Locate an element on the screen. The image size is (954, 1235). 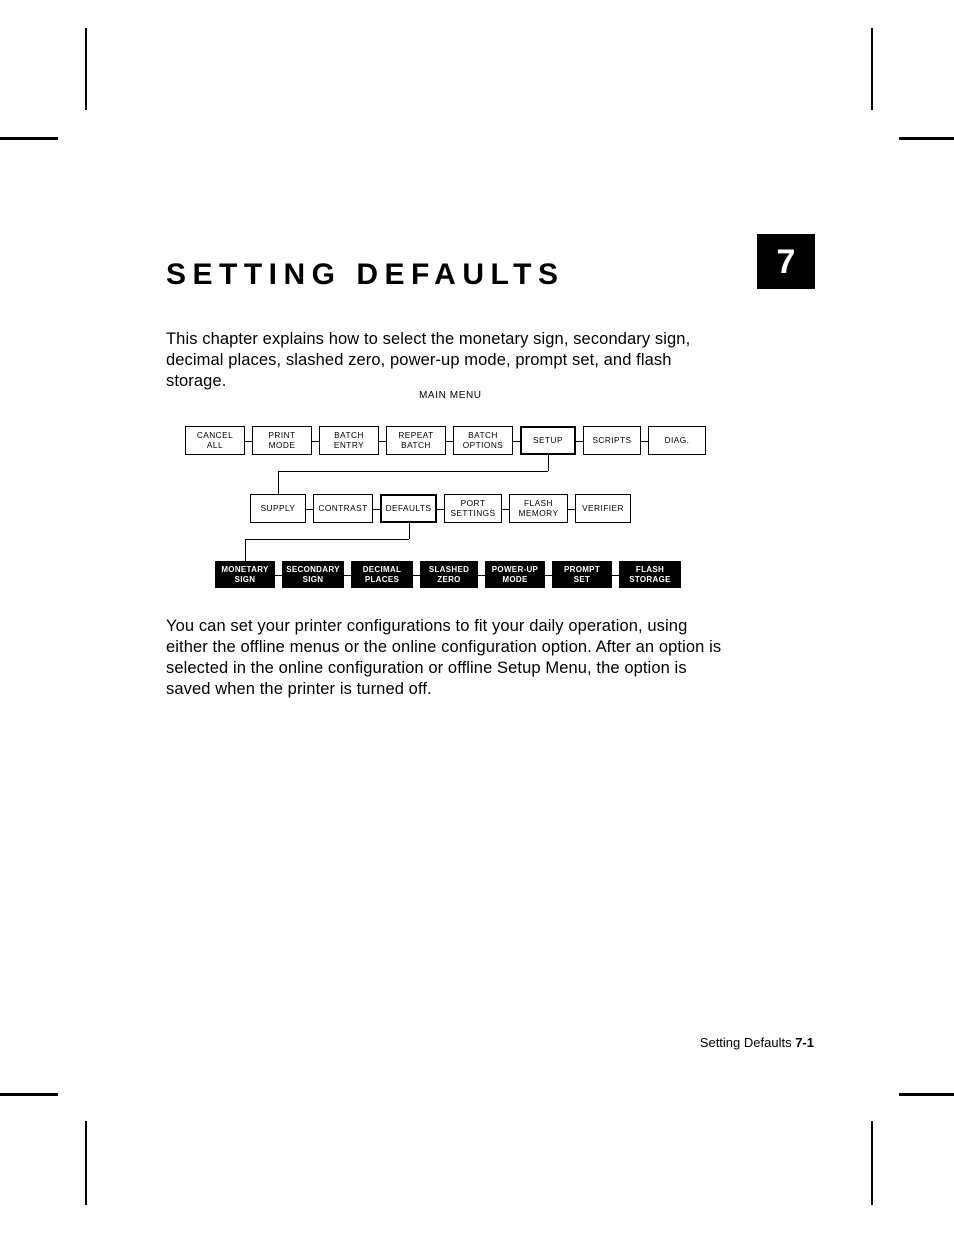
menu-node-label: SUPPLY is located at coordinates (278, 507).